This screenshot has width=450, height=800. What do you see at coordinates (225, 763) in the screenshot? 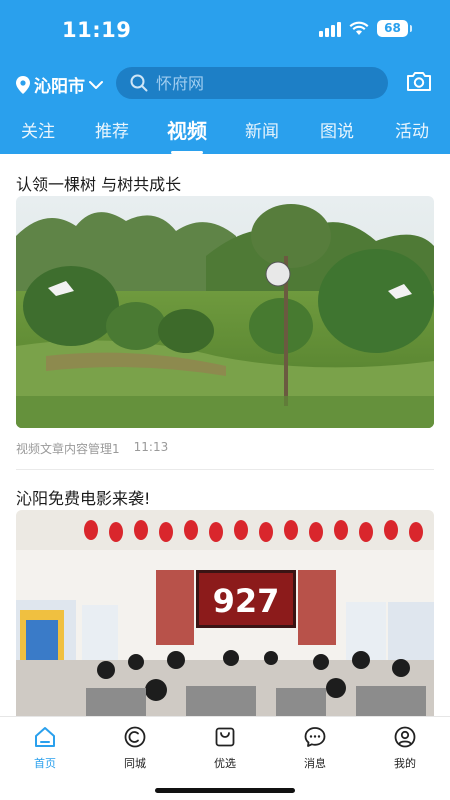
I see `nav-label: 优选` at bounding box center [225, 763].